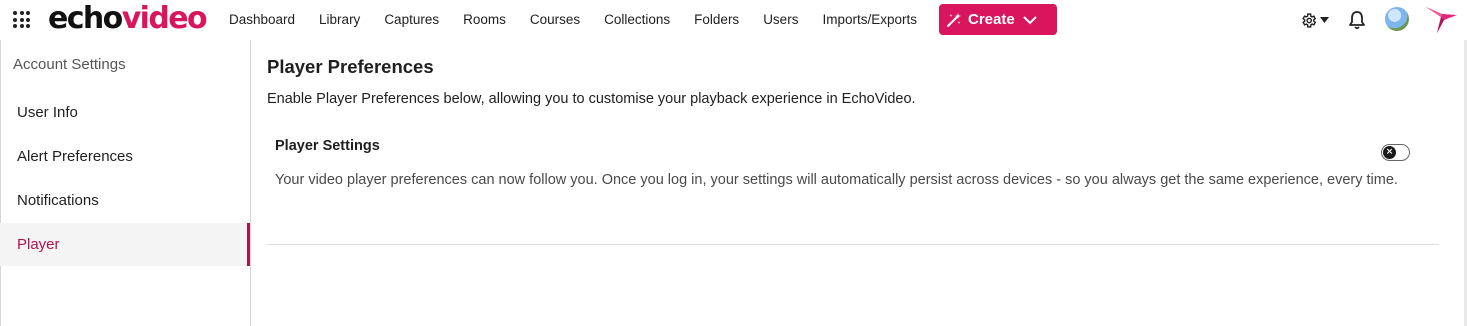 The height and width of the screenshot is (326, 1467). Describe the element at coordinates (954, 19) in the screenshot. I see `magic-wand-icon` at that location.